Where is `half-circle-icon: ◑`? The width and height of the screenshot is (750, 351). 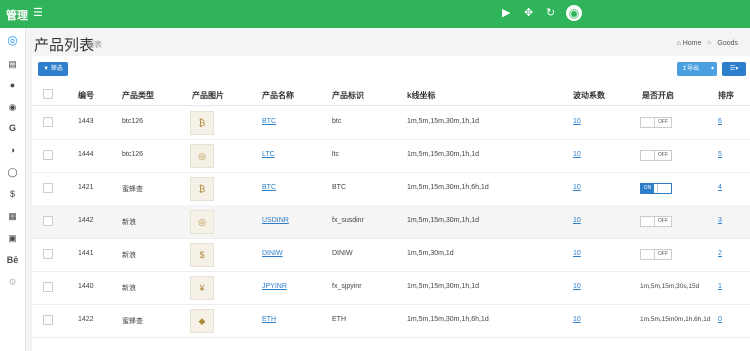
half-circle-icon: ◑ is located at coordinates (12, 150).